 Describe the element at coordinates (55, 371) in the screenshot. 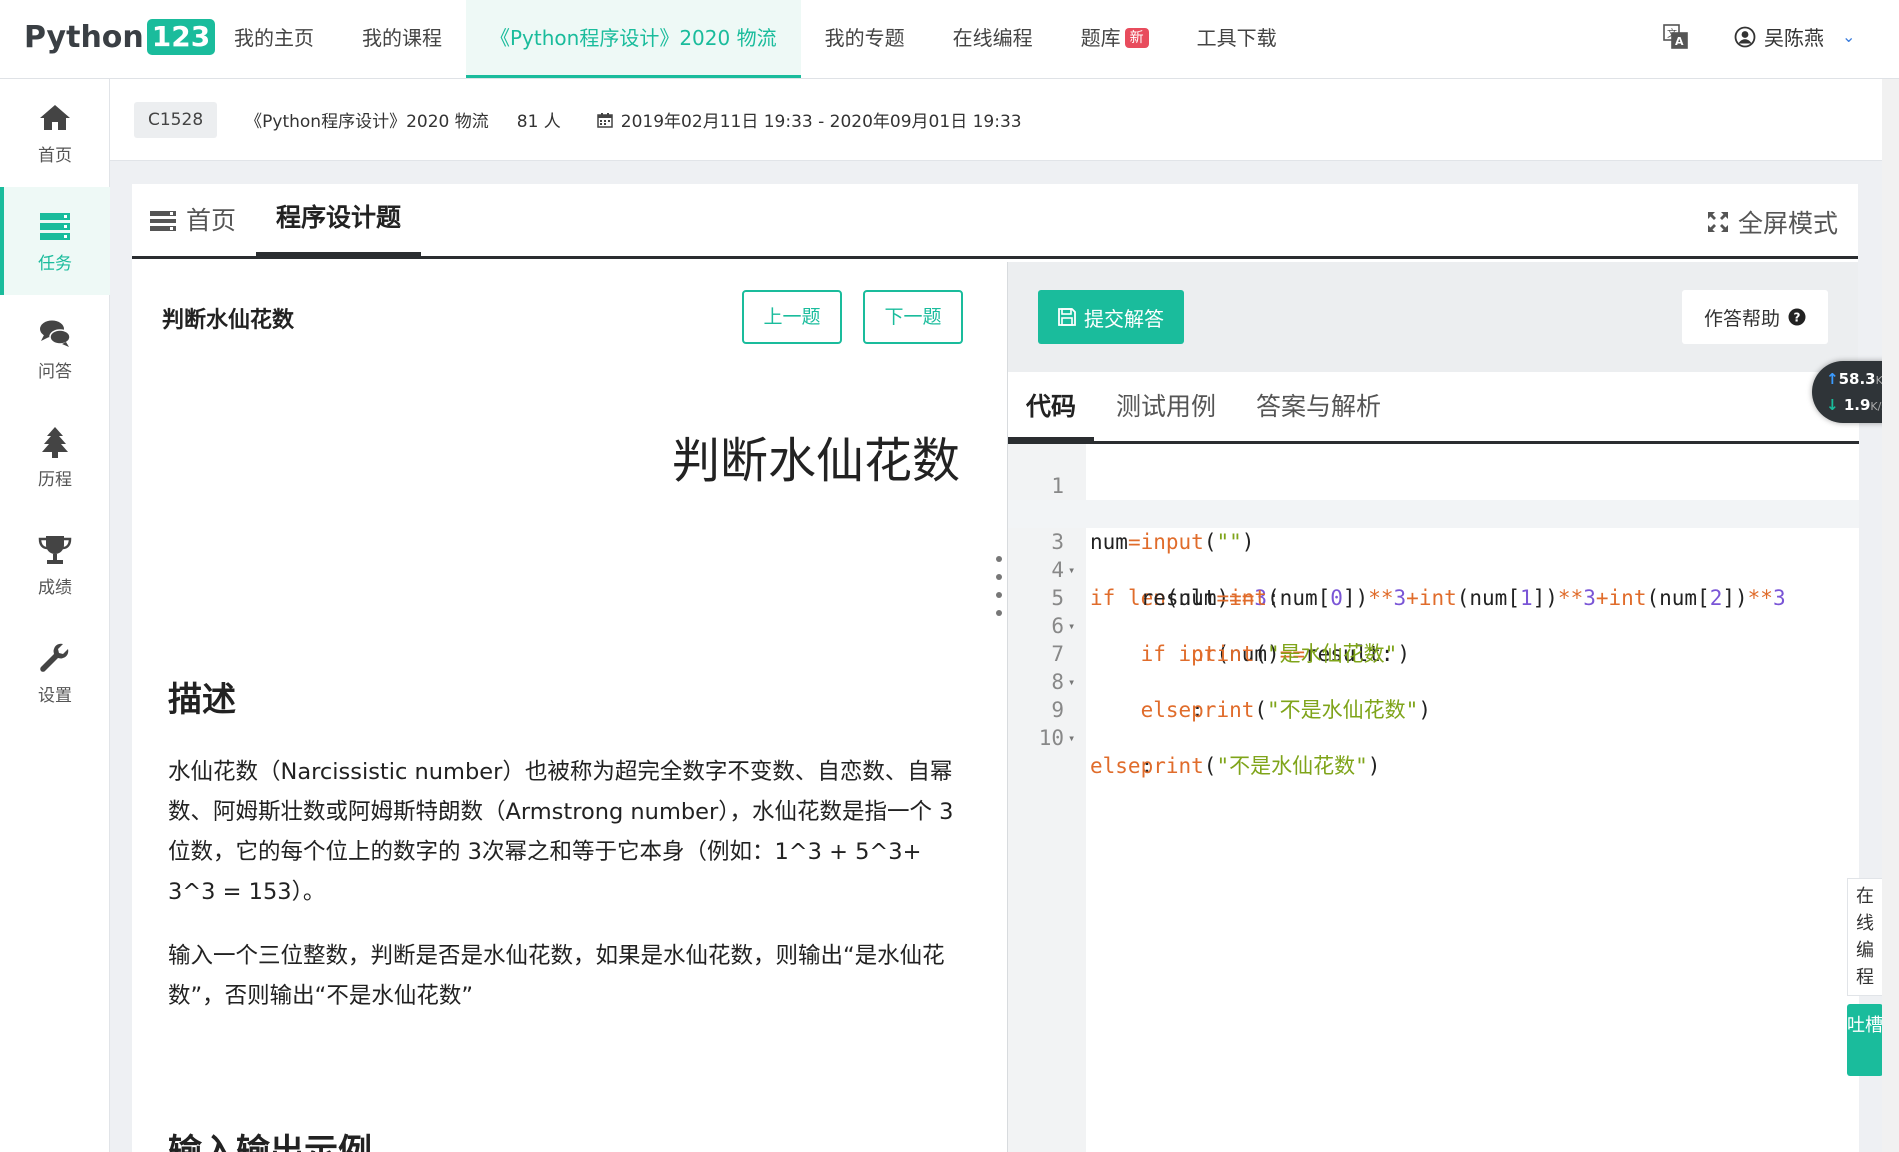

I see `sidebar-item-label: 问答` at that location.